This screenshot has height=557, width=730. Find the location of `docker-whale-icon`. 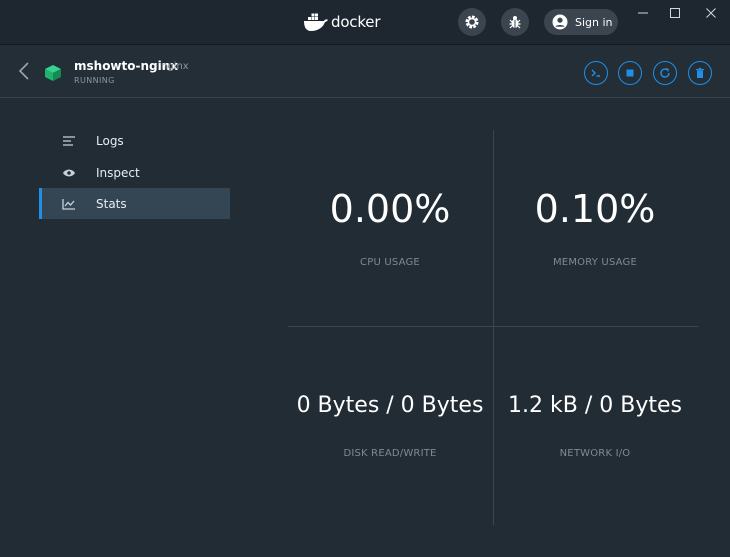

docker-whale-icon is located at coordinates (316, 22).